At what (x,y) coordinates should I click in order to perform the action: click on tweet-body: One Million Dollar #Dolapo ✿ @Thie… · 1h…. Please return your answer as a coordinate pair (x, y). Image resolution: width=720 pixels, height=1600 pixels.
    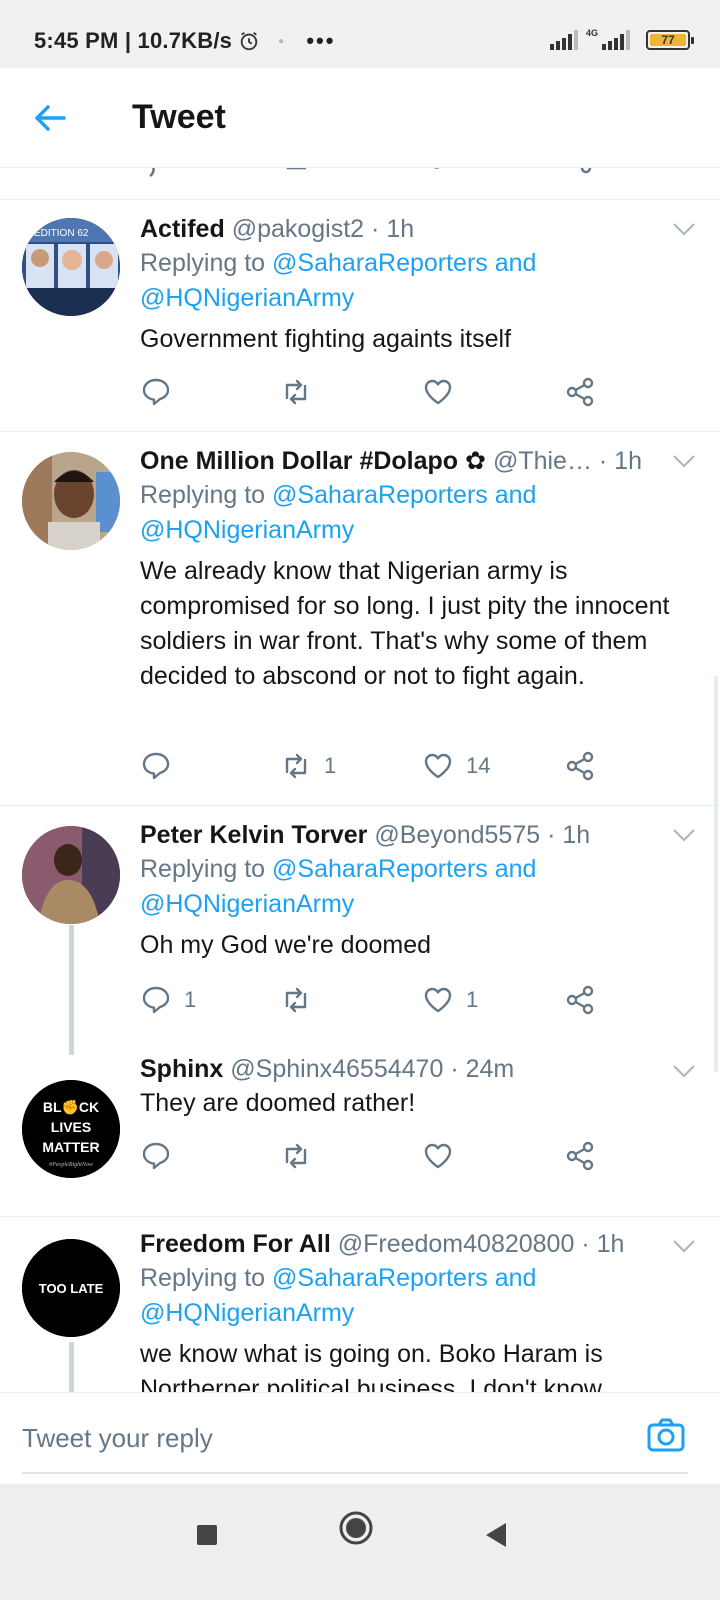
    Looking at the image, I should click on (420, 569).